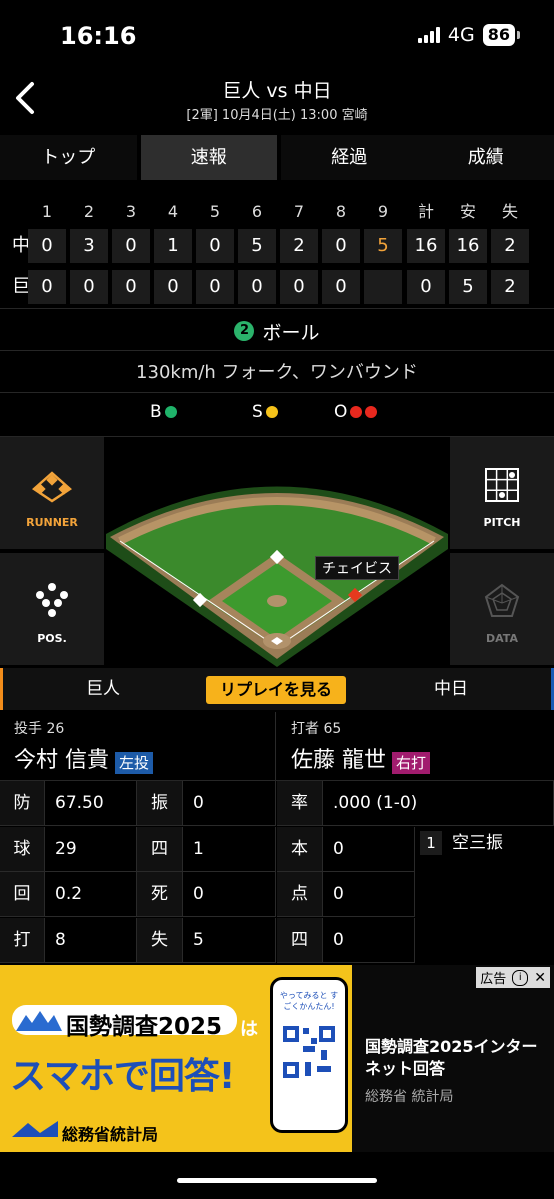 Image resolution: width=554 pixels, height=1199 pixels. Describe the element at coordinates (277, 91) in the screenshot. I see `page-title: 巨人 vs 中日` at that location.